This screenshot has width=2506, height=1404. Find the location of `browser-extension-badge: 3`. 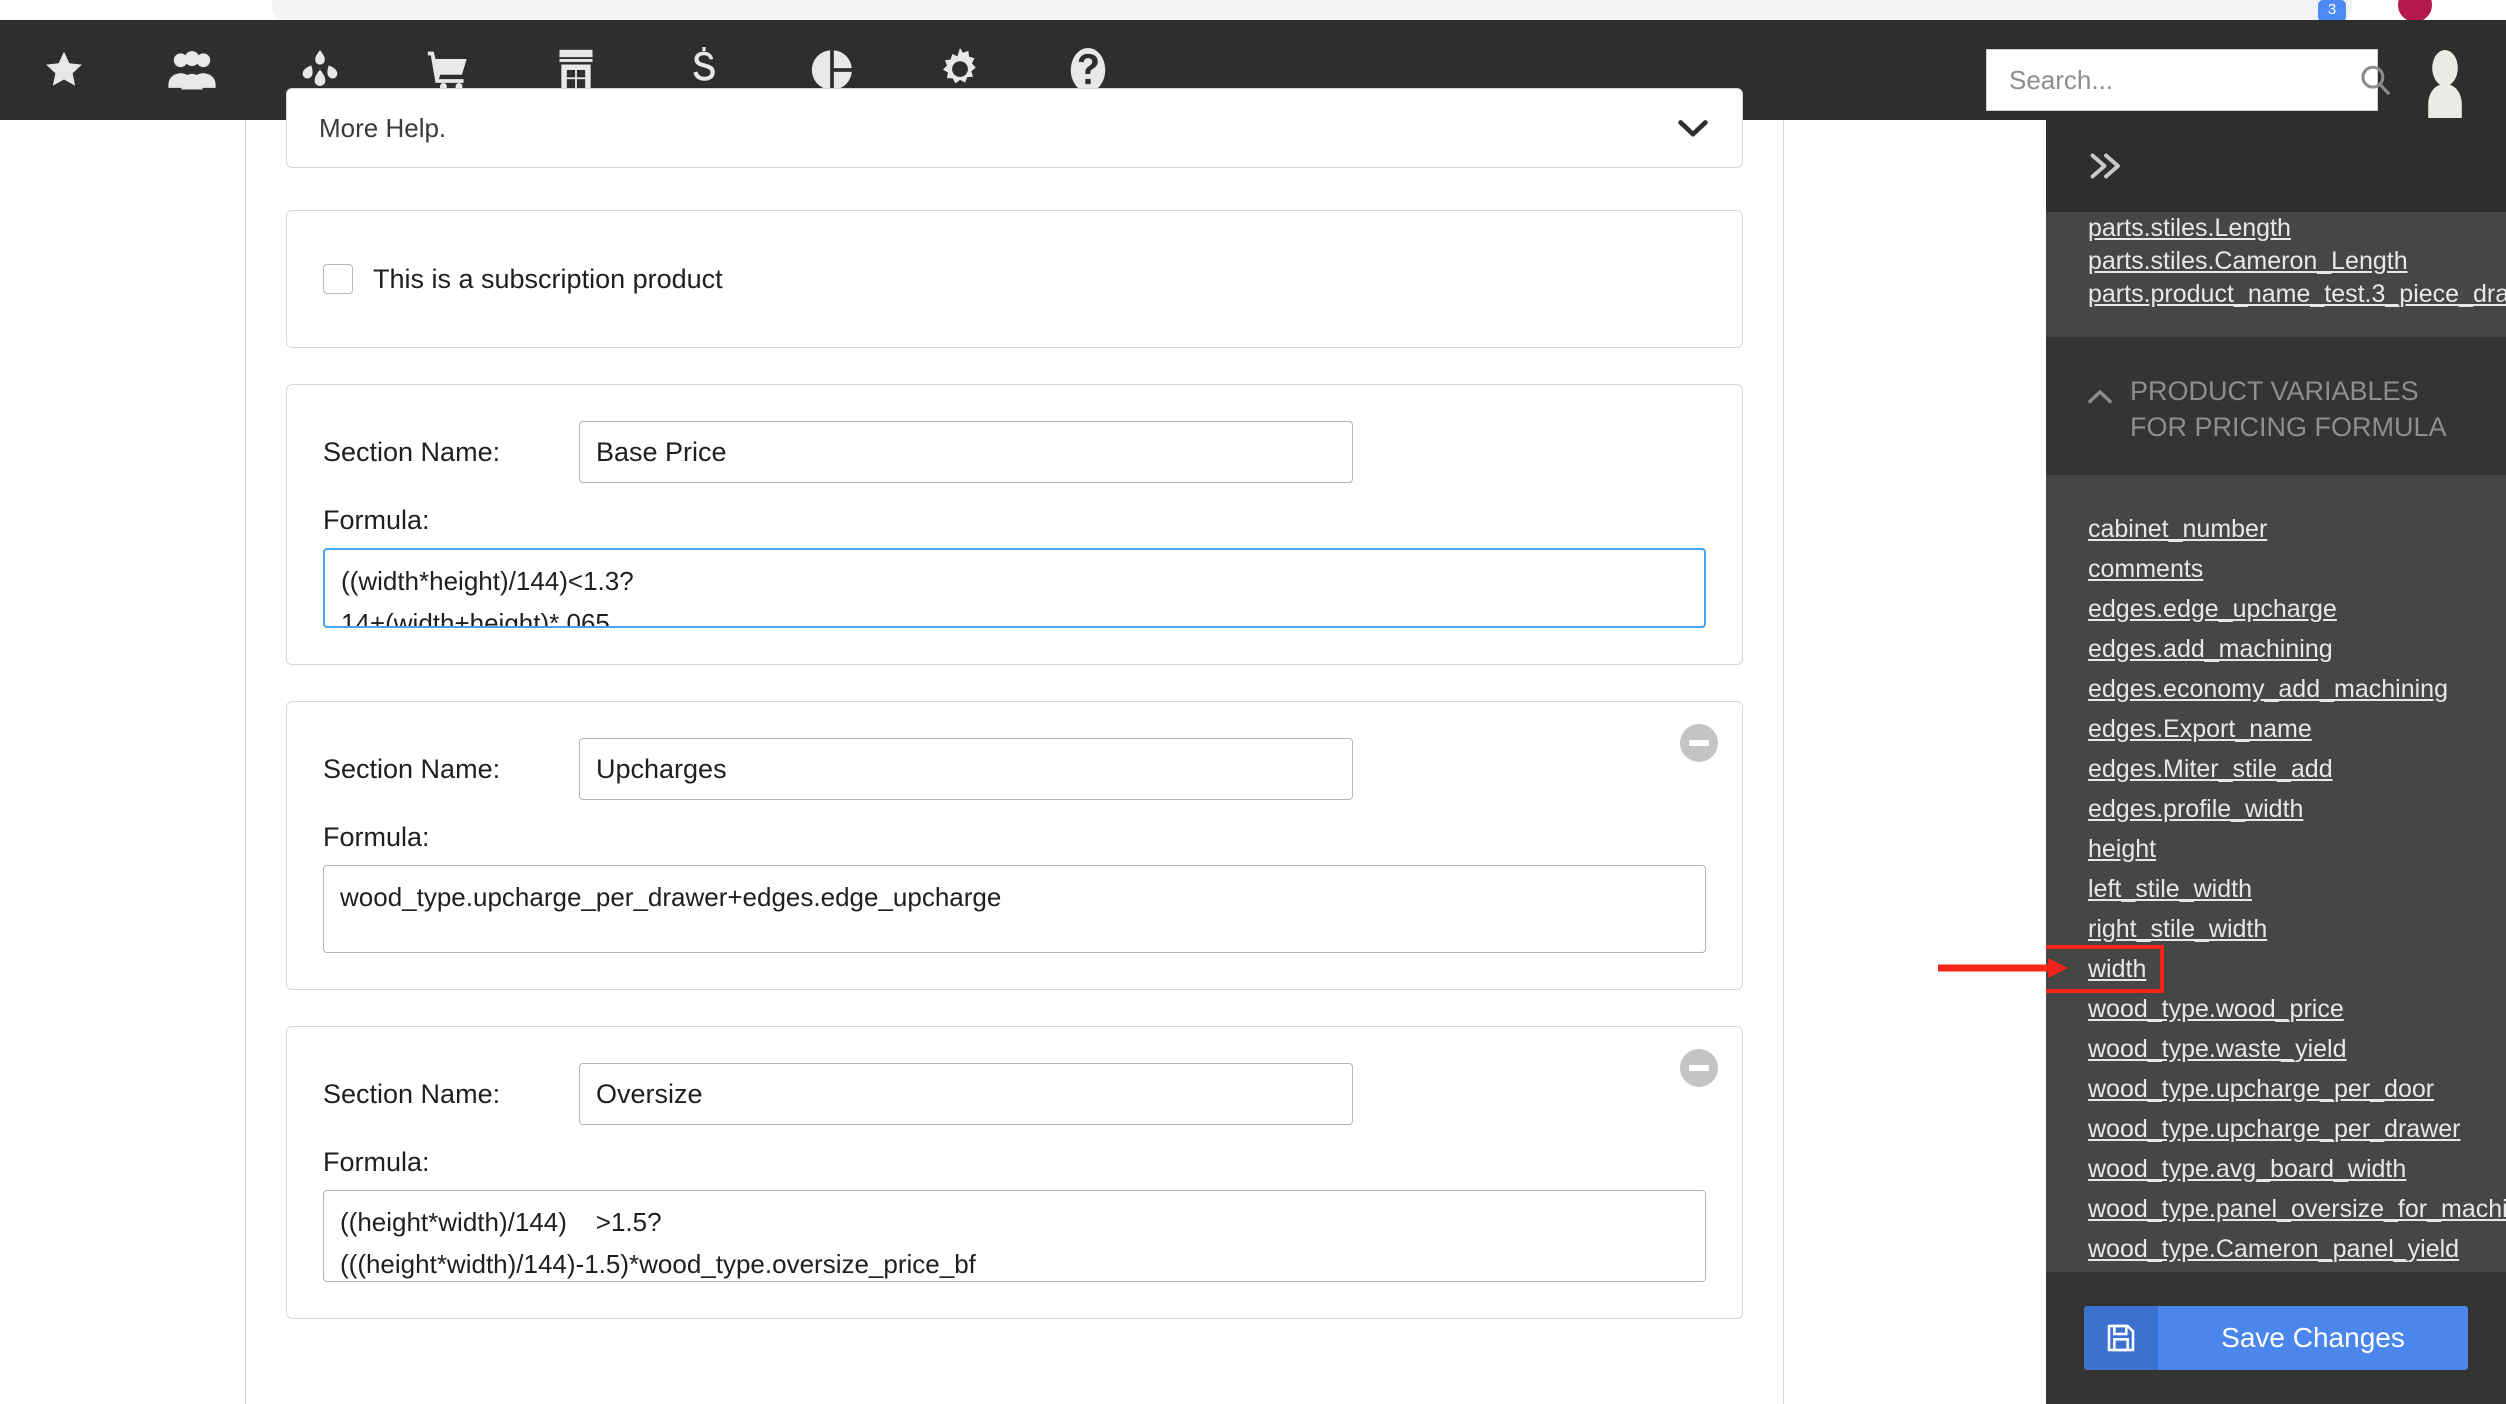

browser-extension-badge: 3 is located at coordinates (2332, 11).